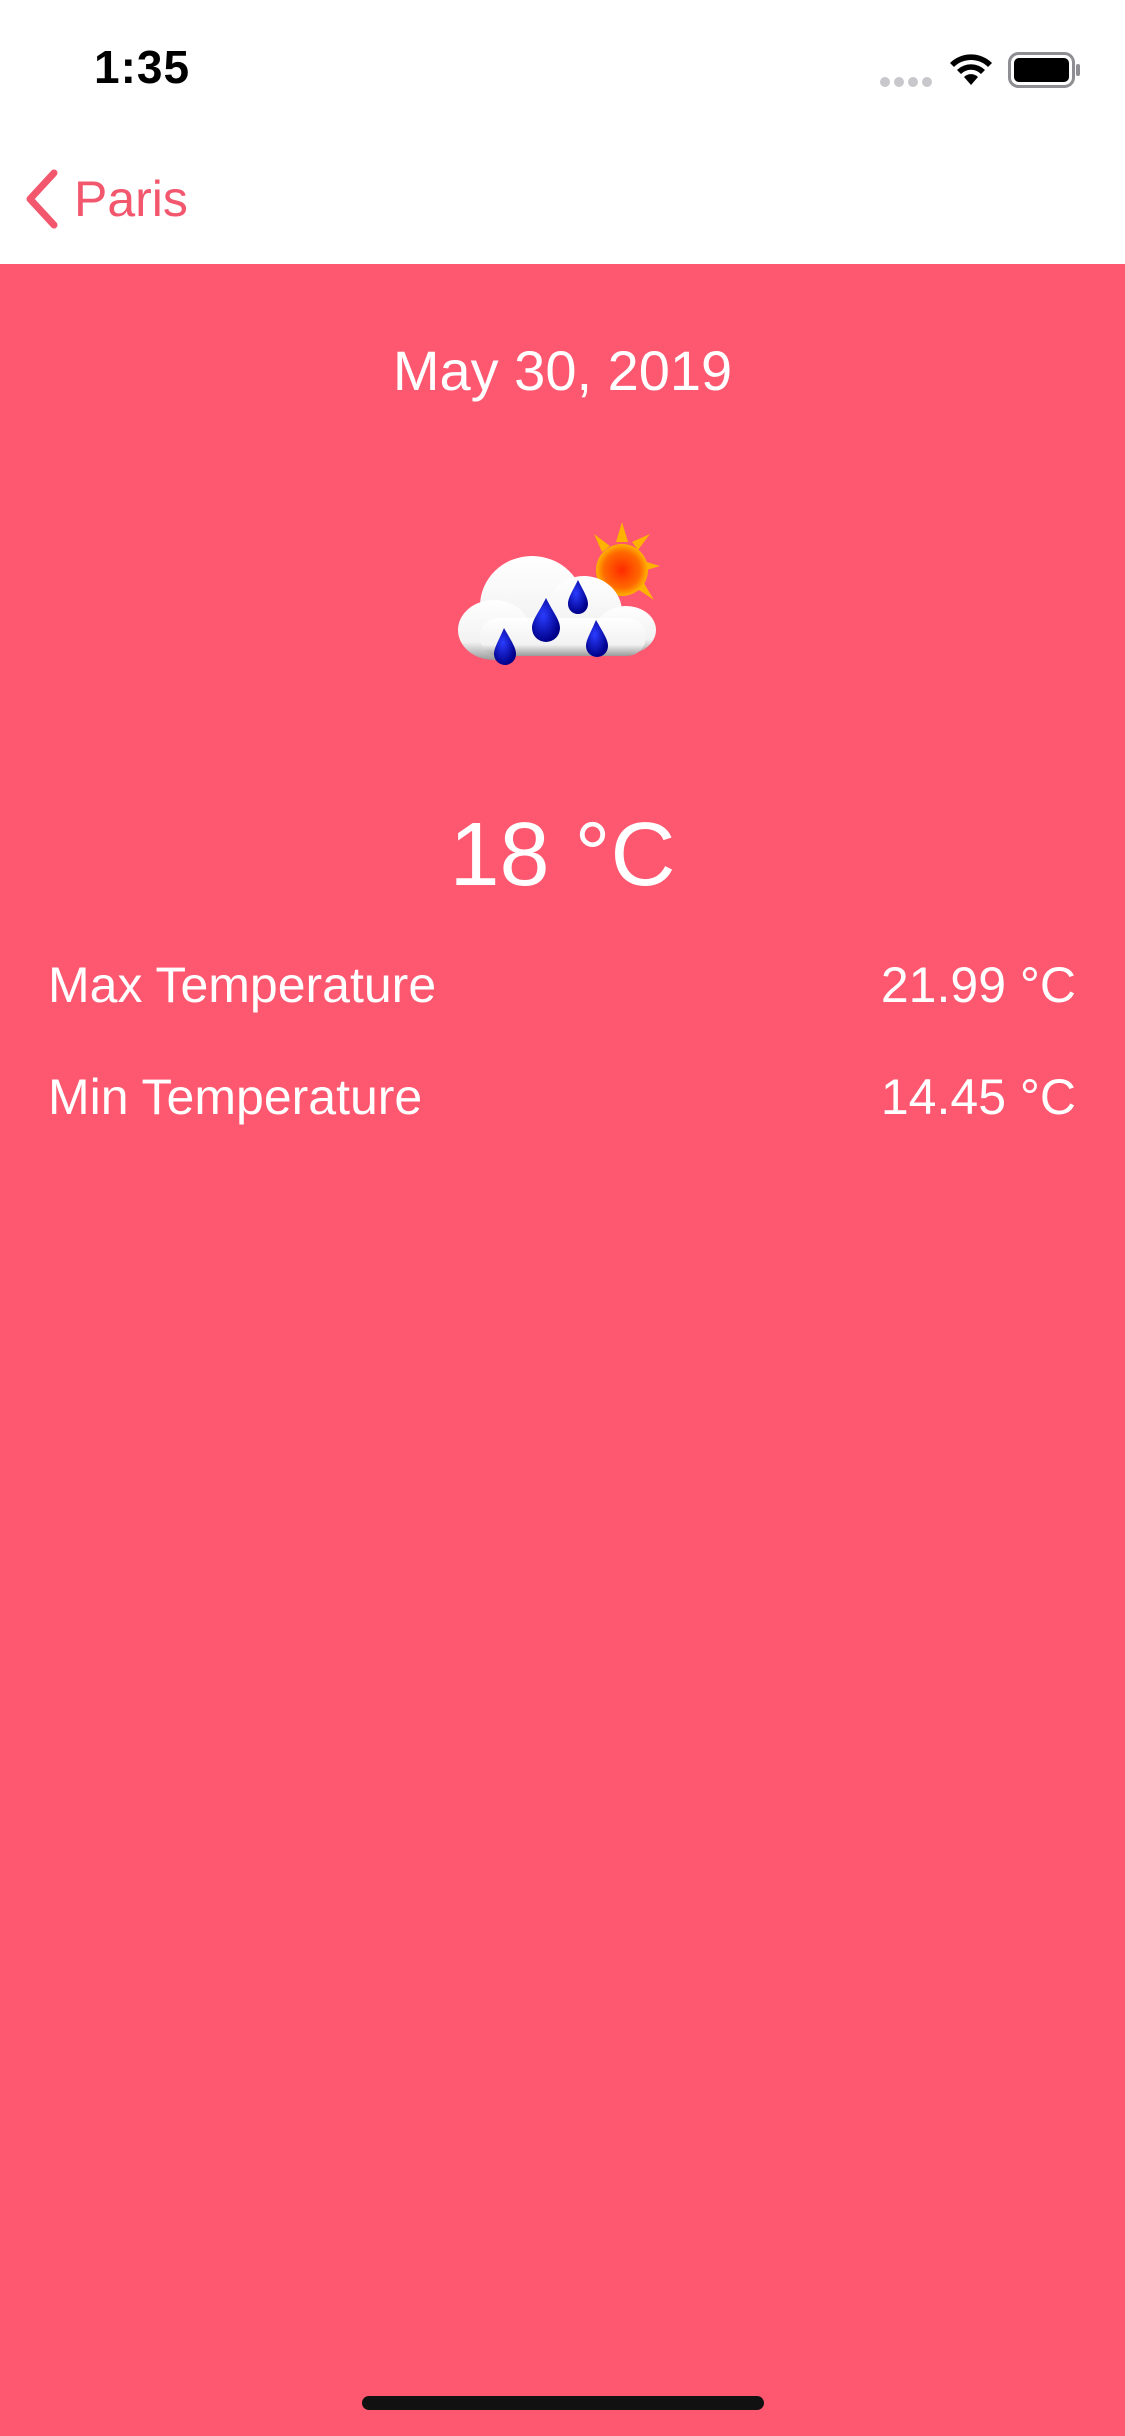 This screenshot has height=2436, width=1125. I want to click on wifi-icon, so click(971, 69).